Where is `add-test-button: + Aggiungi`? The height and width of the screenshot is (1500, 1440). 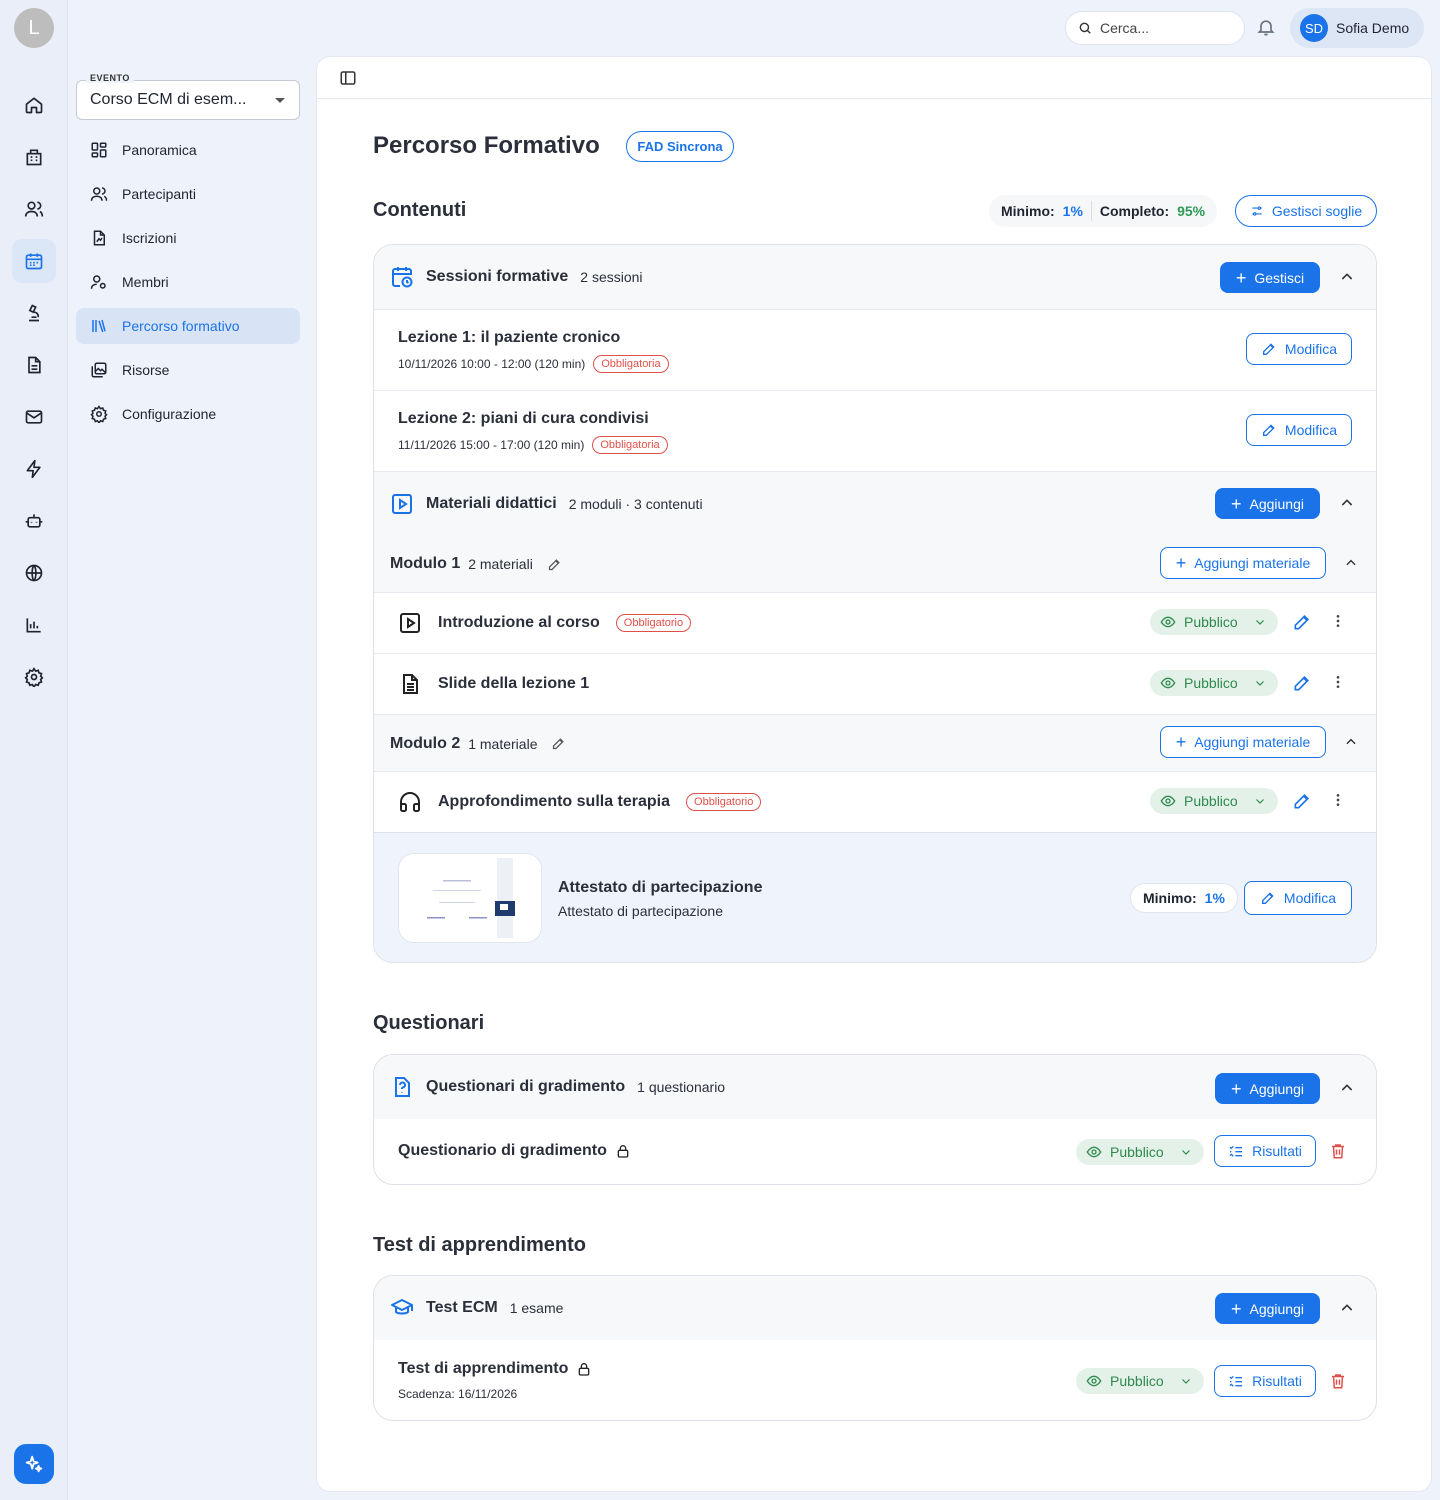
add-test-button: + Aggiungi is located at coordinates (1267, 1308).